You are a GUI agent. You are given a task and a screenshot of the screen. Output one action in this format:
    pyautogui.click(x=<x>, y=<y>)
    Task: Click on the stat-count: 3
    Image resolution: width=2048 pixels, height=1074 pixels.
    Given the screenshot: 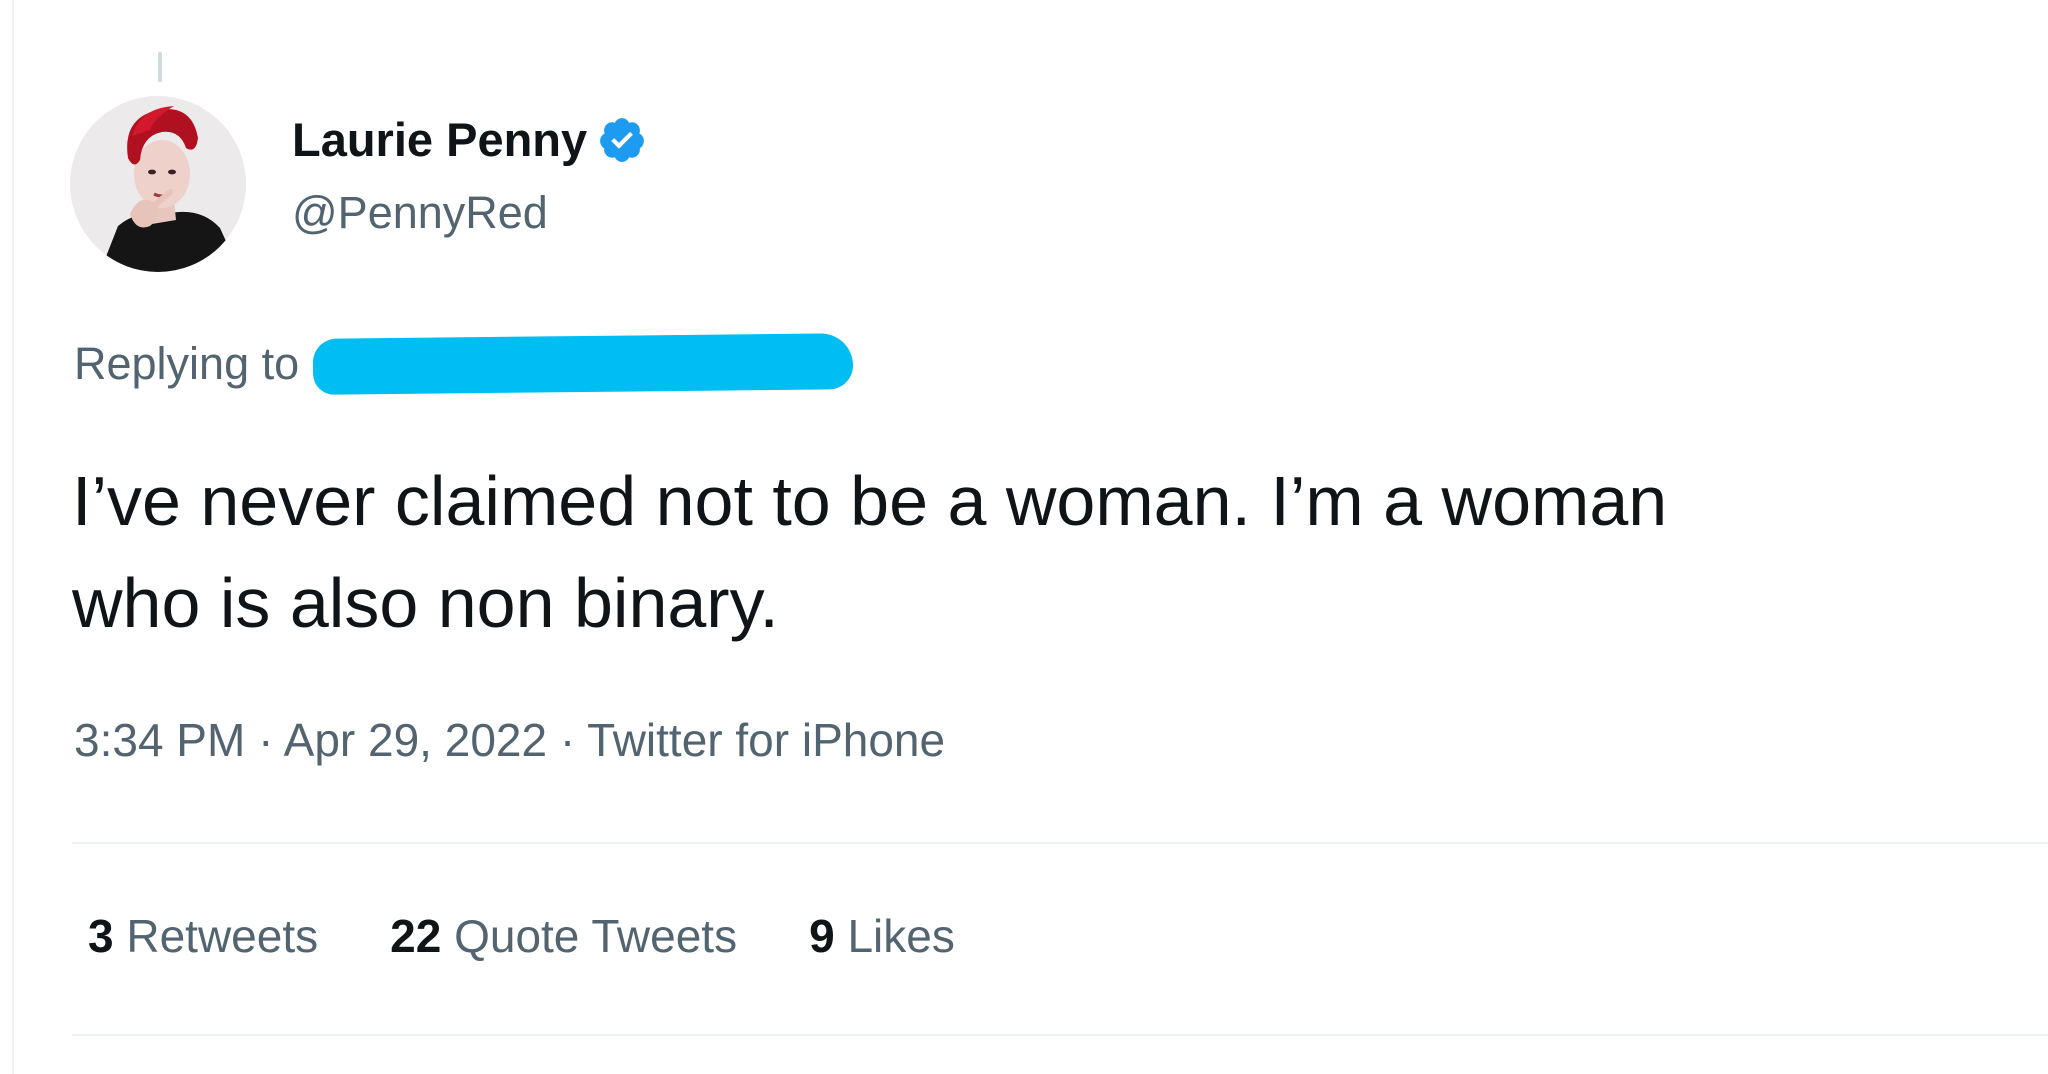 What is the action you would take?
    pyautogui.click(x=101, y=936)
    